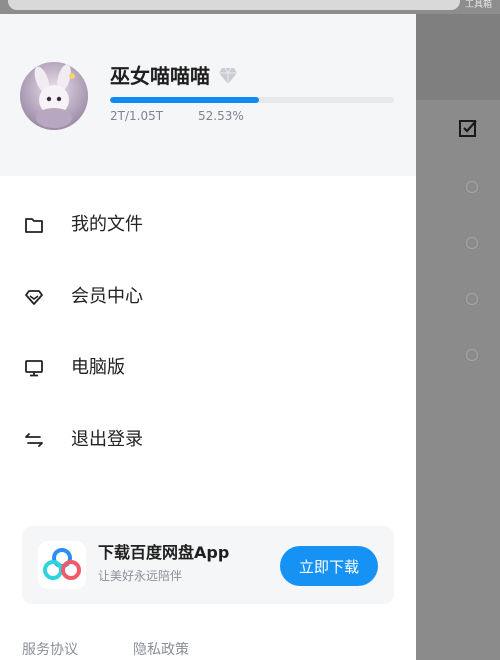 The image size is (500, 660). Describe the element at coordinates (34, 440) in the screenshot. I see `swap-arrows-icon` at that location.